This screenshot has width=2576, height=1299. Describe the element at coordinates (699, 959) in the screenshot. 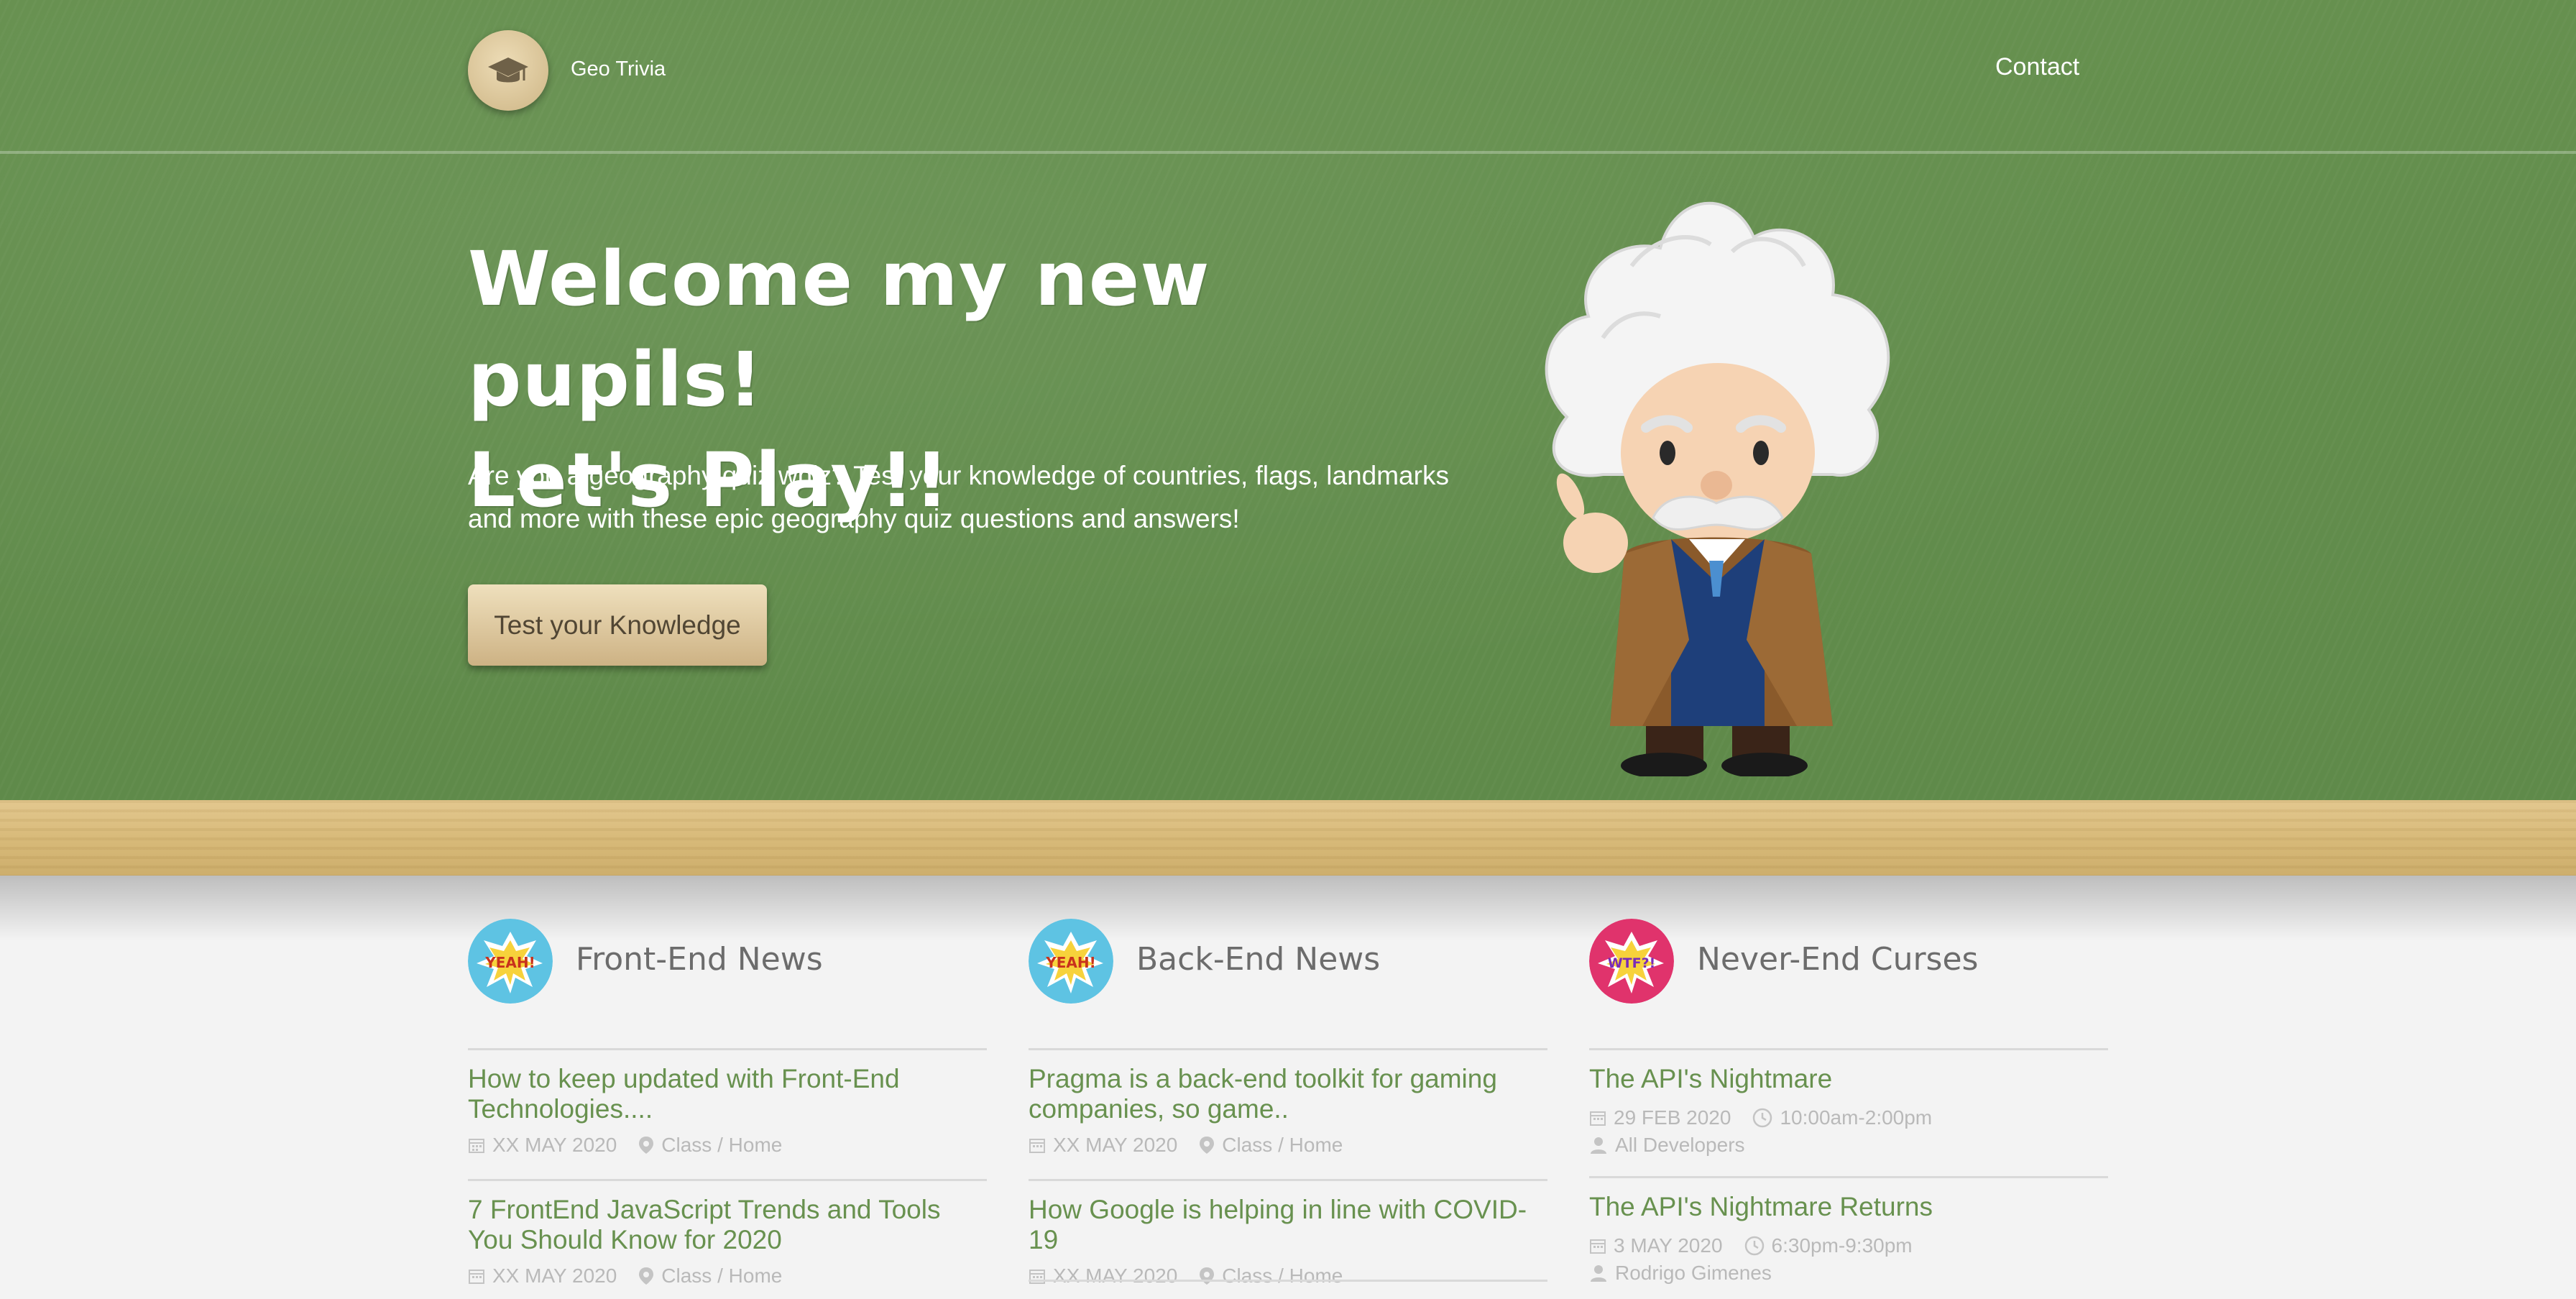

I see `column-title: Front-End News` at that location.